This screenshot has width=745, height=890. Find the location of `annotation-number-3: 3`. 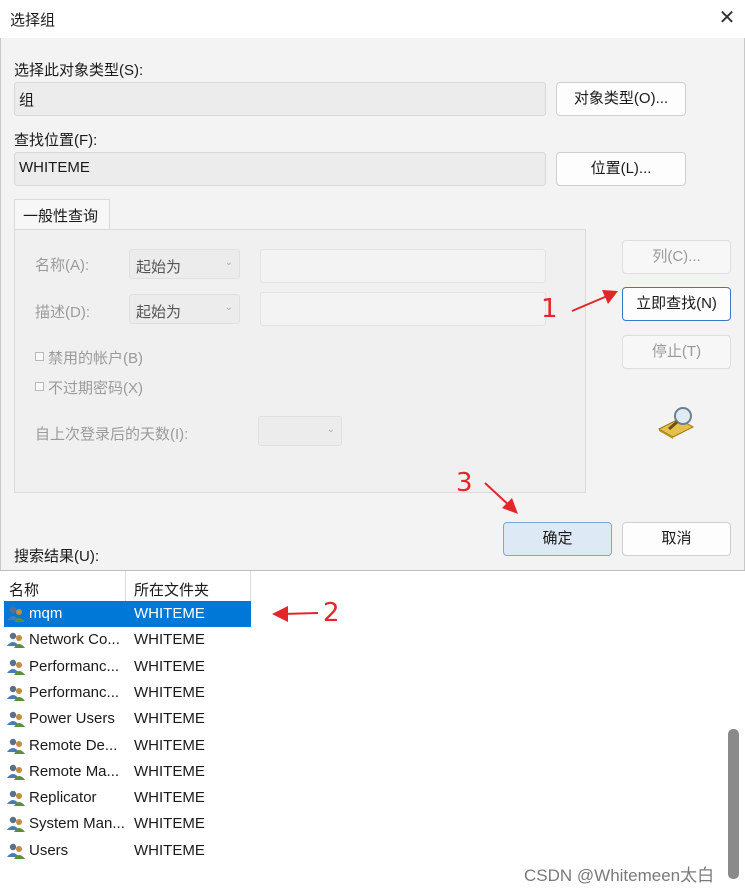

annotation-number-3: 3 is located at coordinates (464, 483).